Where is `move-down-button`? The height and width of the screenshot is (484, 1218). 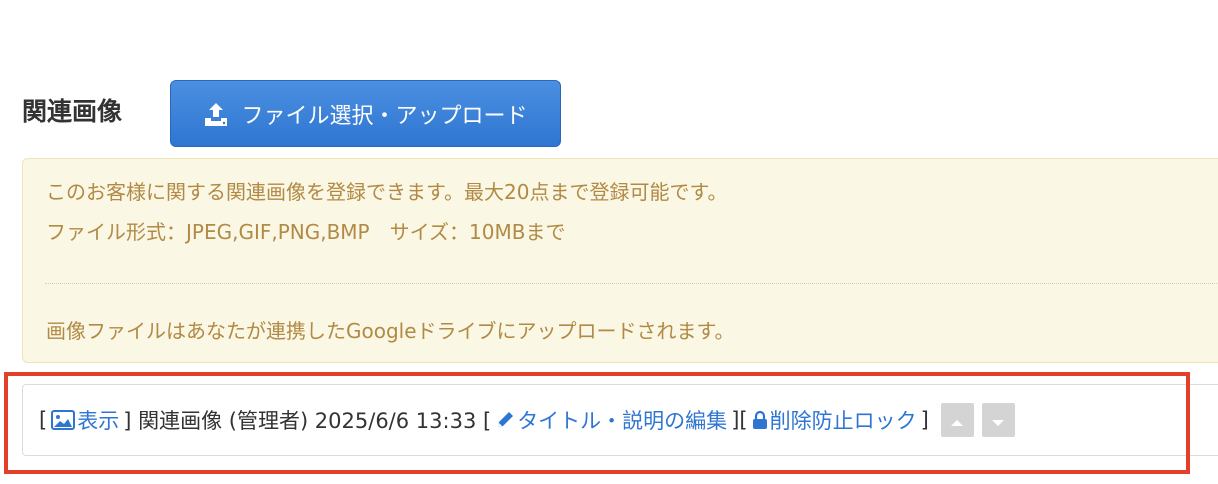
move-down-button is located at coordinates (998, 420).